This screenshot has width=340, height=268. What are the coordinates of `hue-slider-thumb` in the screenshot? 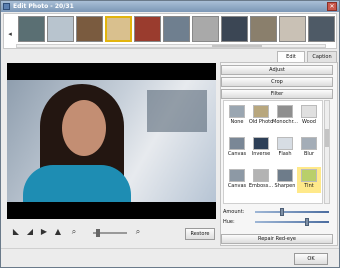 It's located at (307, 222).